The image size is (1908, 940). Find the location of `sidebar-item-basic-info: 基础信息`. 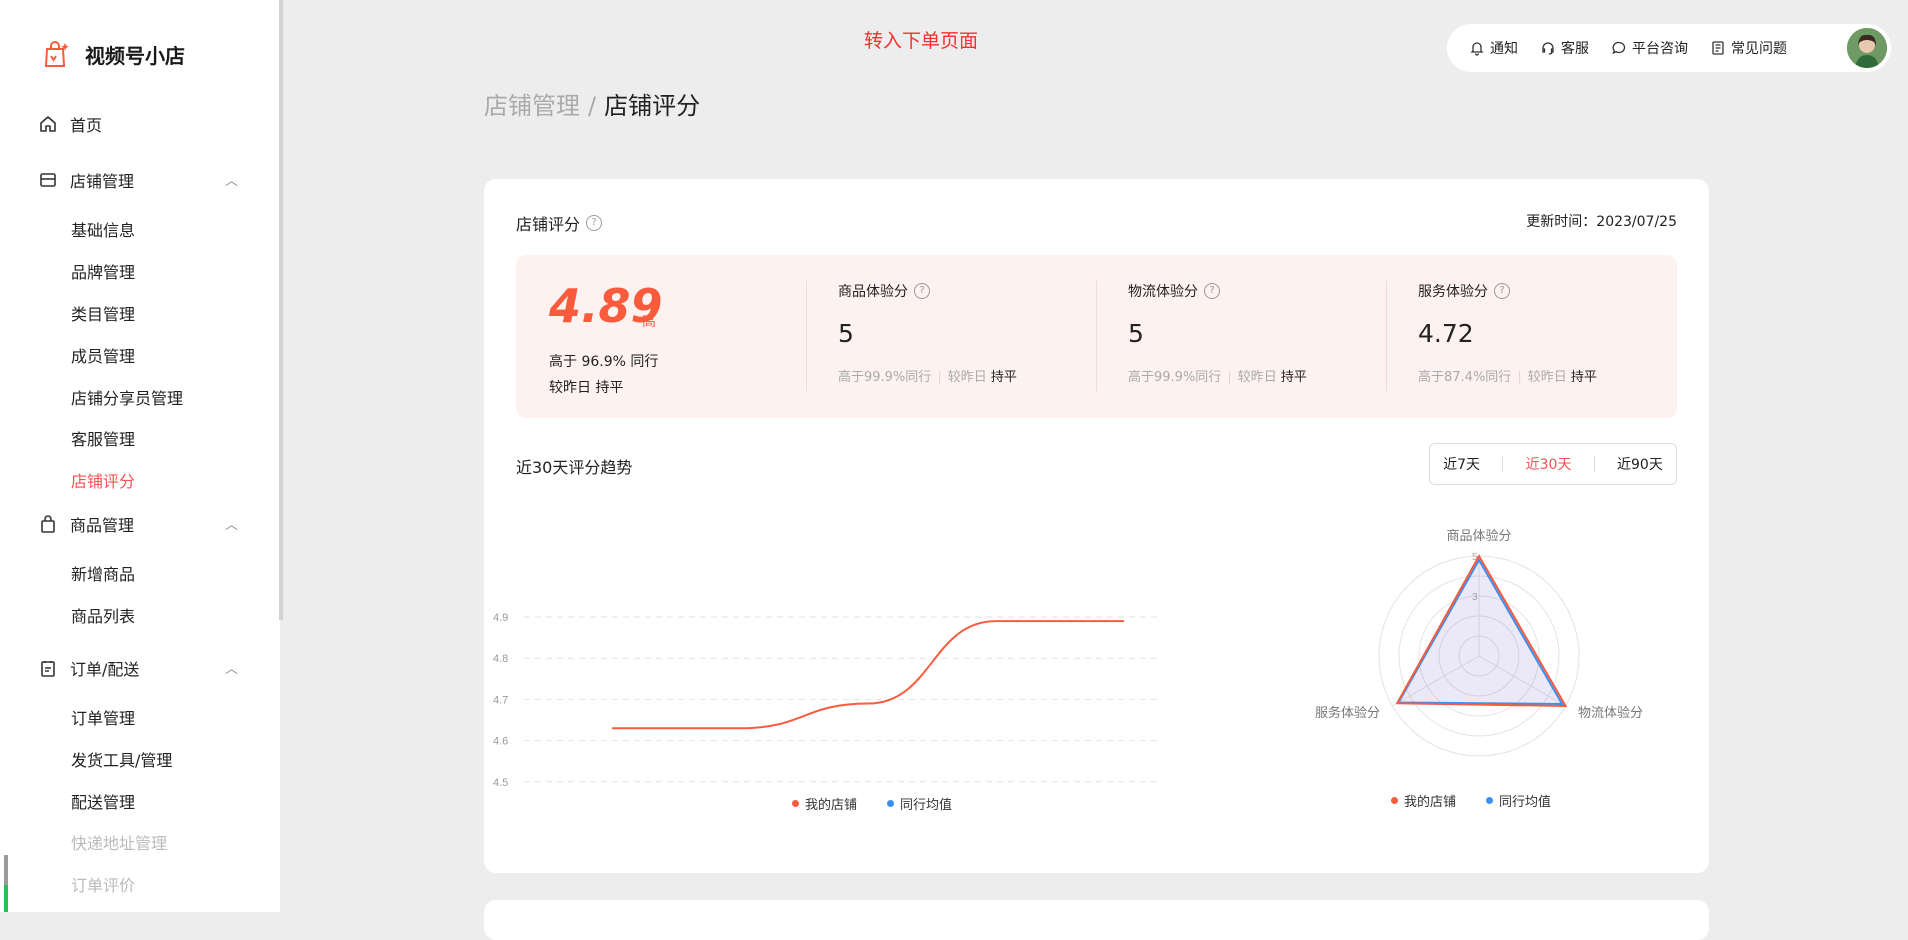

sidebar-item-basic-info: 基础信息 is located at coordinates (103, 229).